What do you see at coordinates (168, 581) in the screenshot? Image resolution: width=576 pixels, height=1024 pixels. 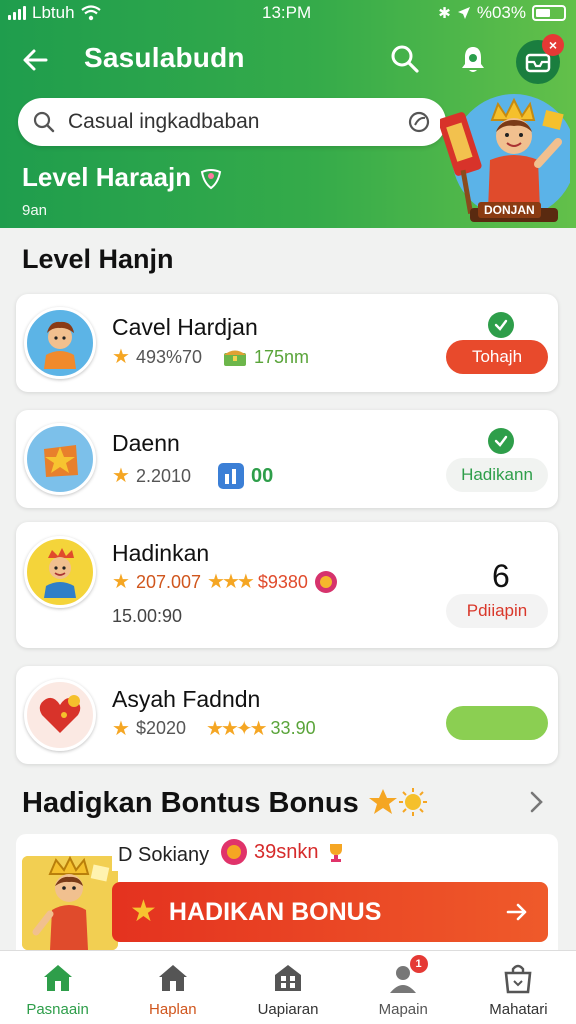 I see `level-stat-primary: 207.007` at bounding box center [168, 581].